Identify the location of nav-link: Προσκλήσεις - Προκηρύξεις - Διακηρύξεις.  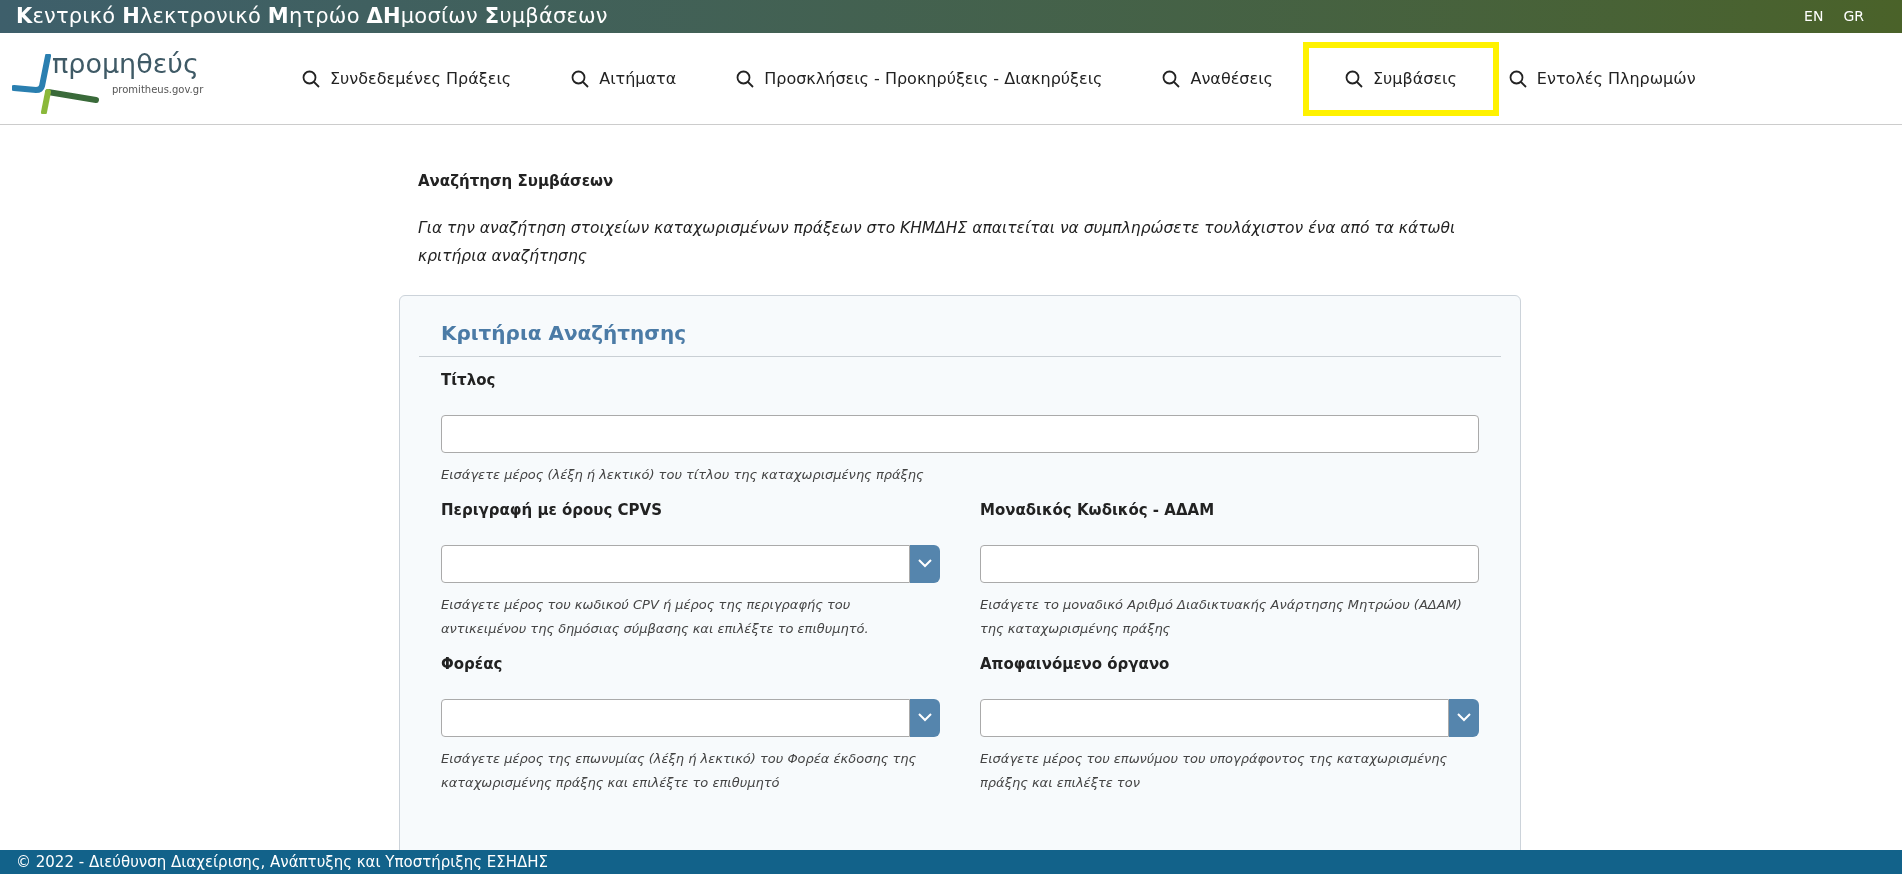
(919, 78).